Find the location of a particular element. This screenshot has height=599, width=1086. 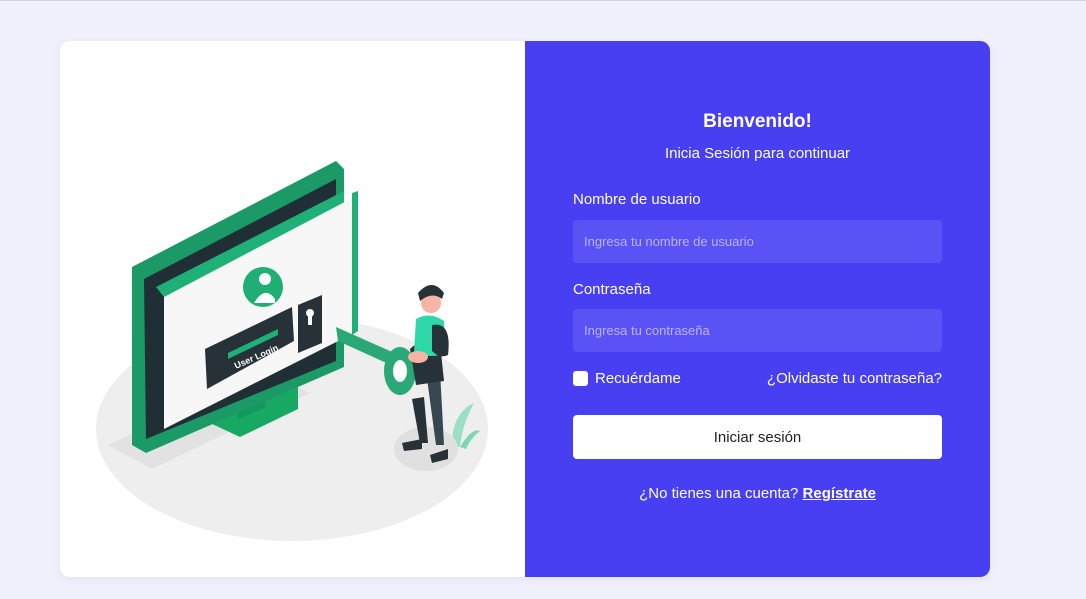

remember-me-toggle: Recuérdame is located at coordinates (627, 378).